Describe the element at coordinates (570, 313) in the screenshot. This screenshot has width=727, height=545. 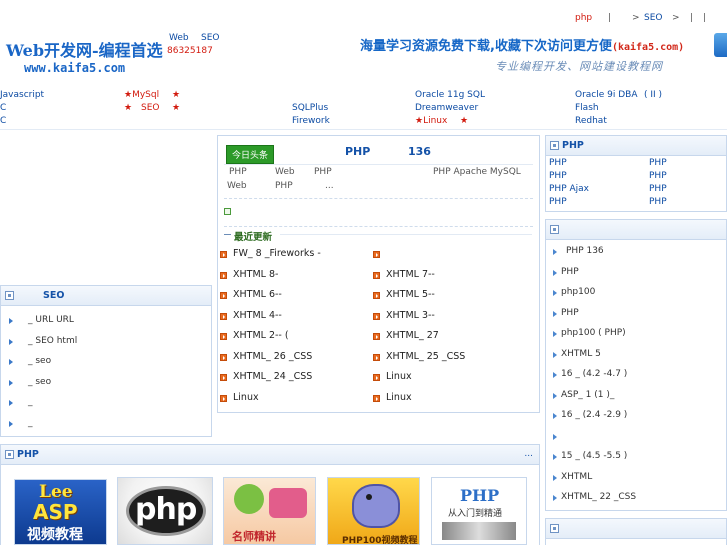
I see `right-item-4: PHP` at that location.